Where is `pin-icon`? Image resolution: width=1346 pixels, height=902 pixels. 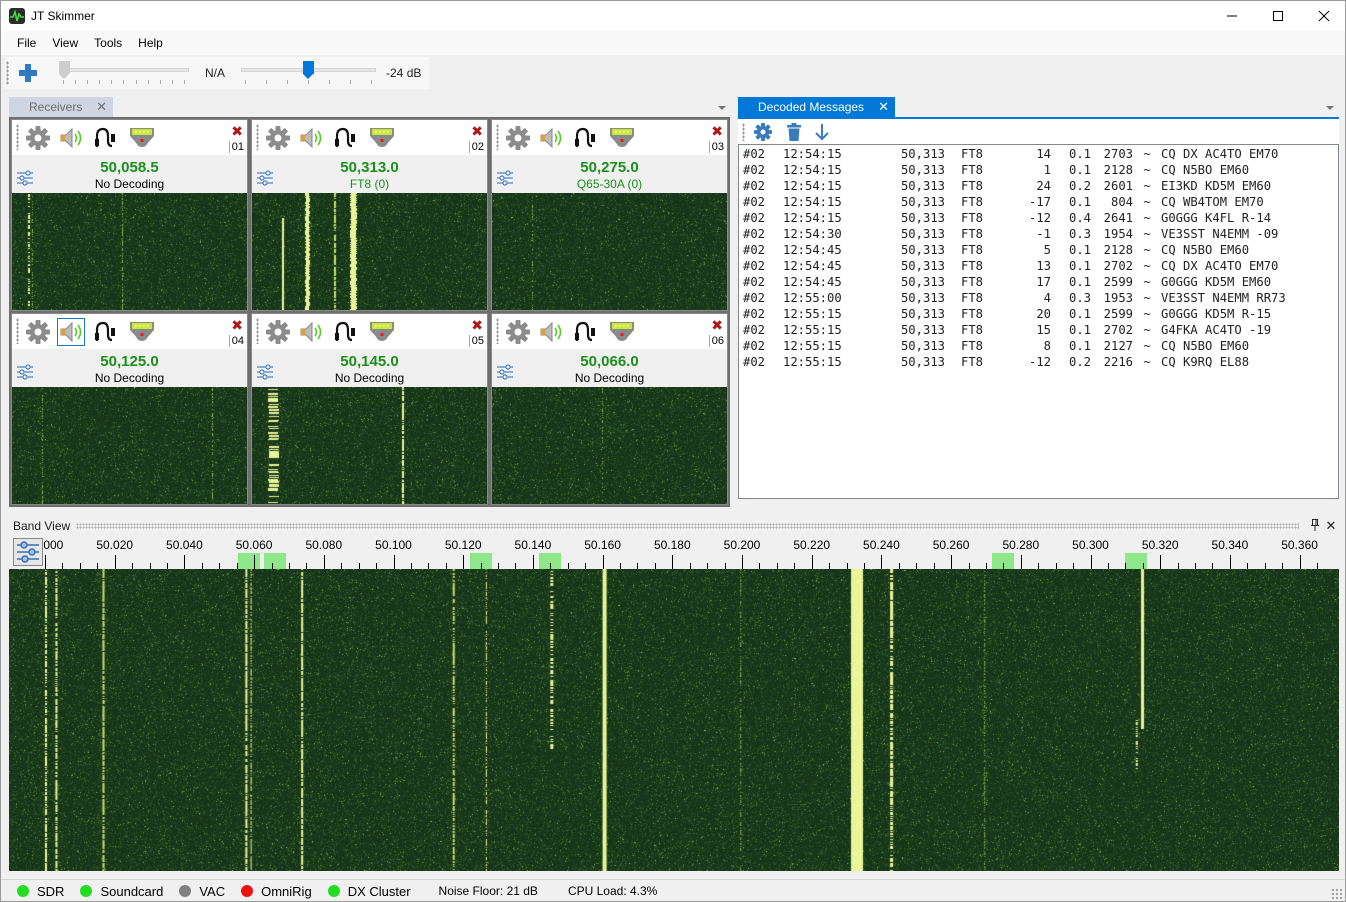 pin-icon is located at coordinates (1315, 526).